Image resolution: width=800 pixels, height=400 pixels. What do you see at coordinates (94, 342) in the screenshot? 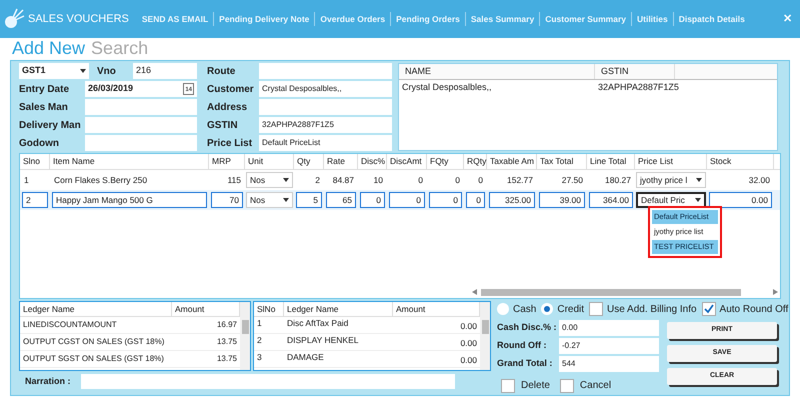
I see `table-cell-text: OUTPUT CGST ON SALES (GST 18%)` at bounding box center [94, 342].